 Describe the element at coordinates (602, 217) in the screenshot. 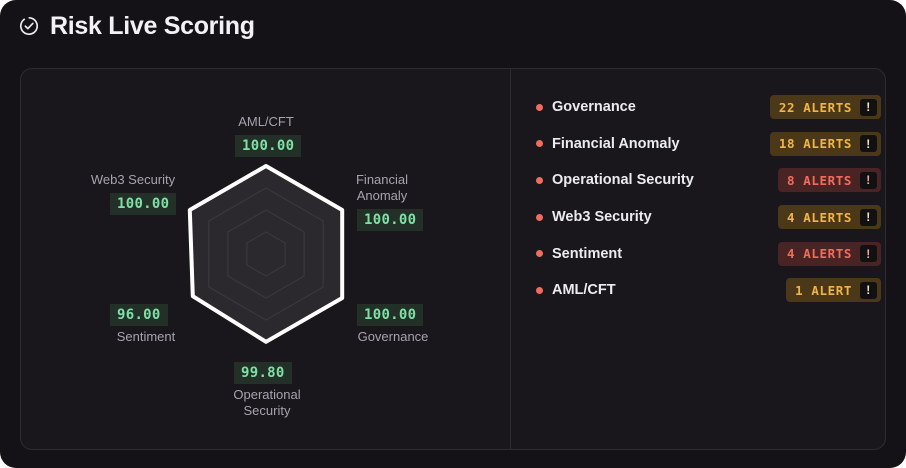

I see `alert-category-label: Web3 Security` at that location.